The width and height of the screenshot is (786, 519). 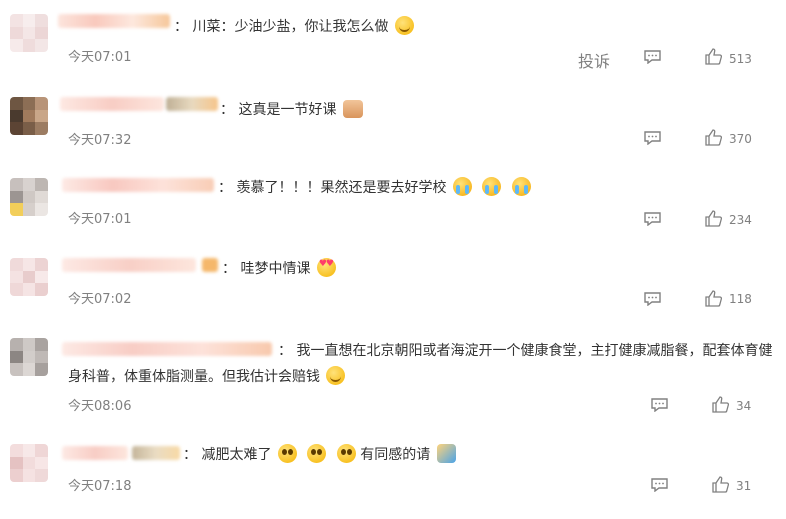 I want to click on timestamp: 今天08:06, so click(x=100, y=406).